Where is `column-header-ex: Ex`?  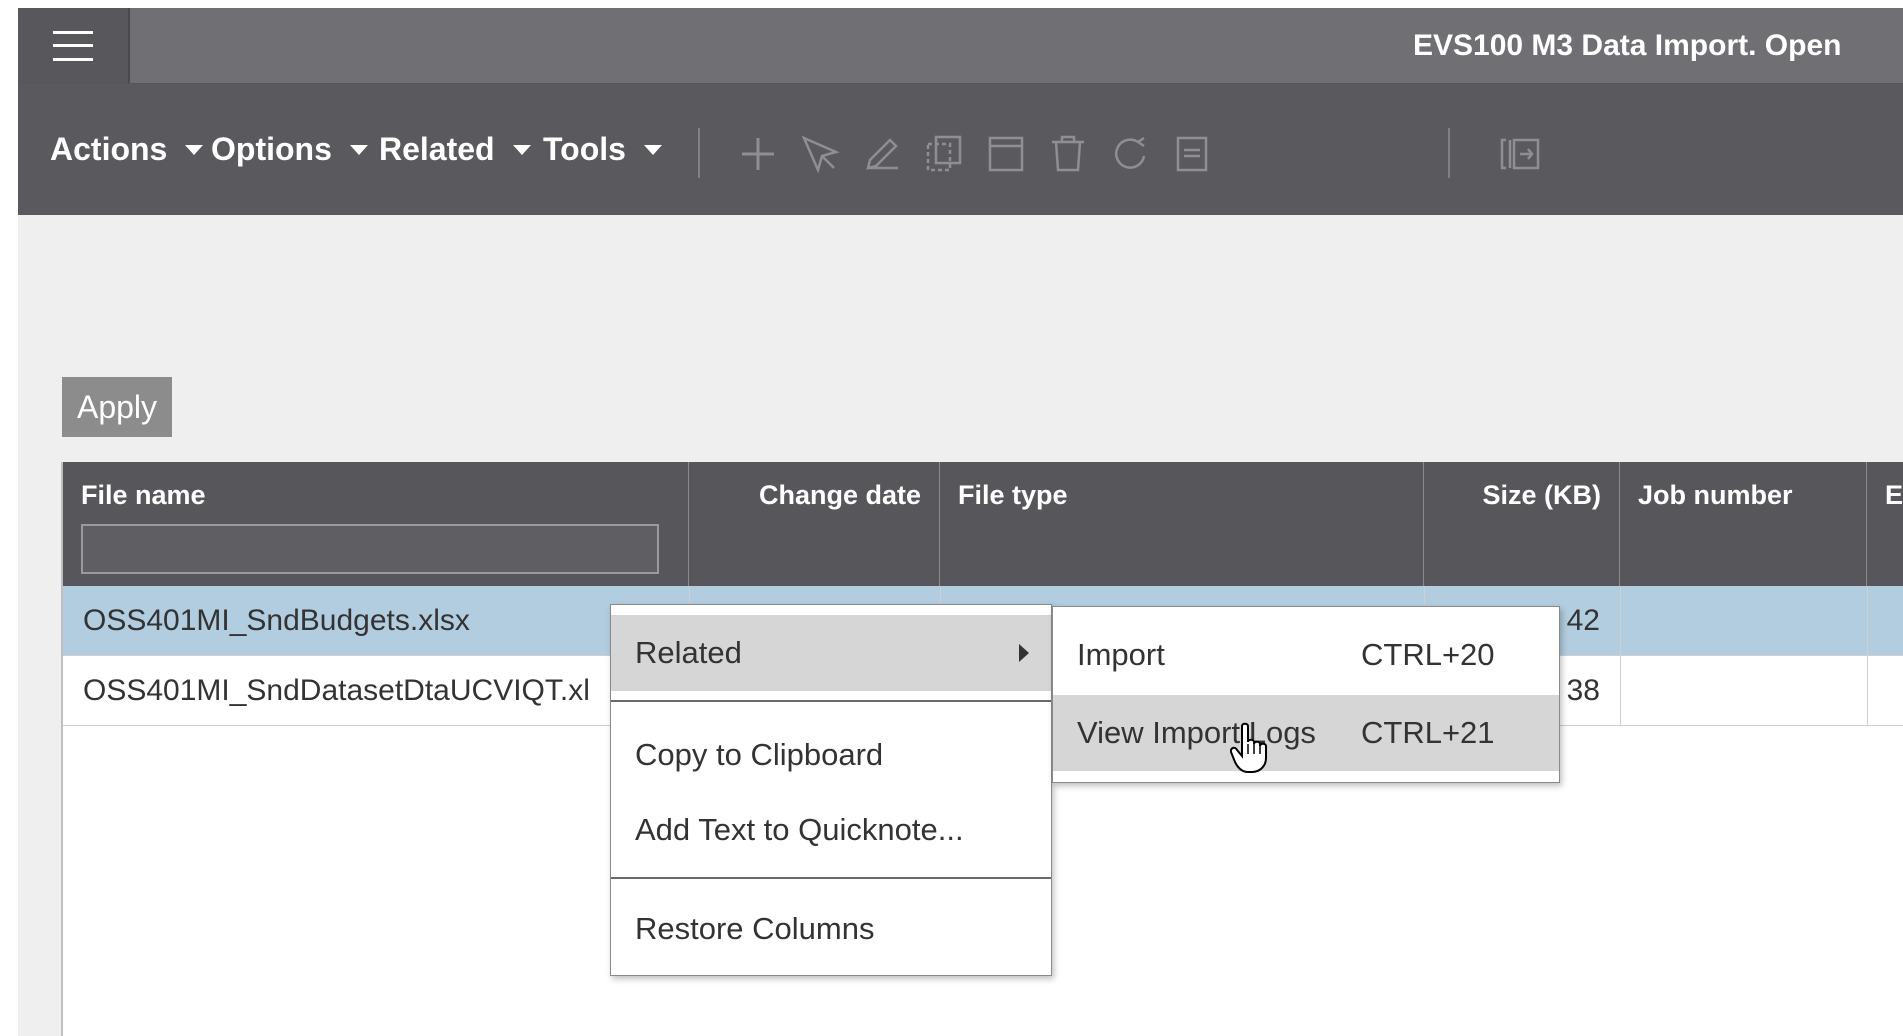
column-header-ex: Ex is located at coordinates (1885, 524).